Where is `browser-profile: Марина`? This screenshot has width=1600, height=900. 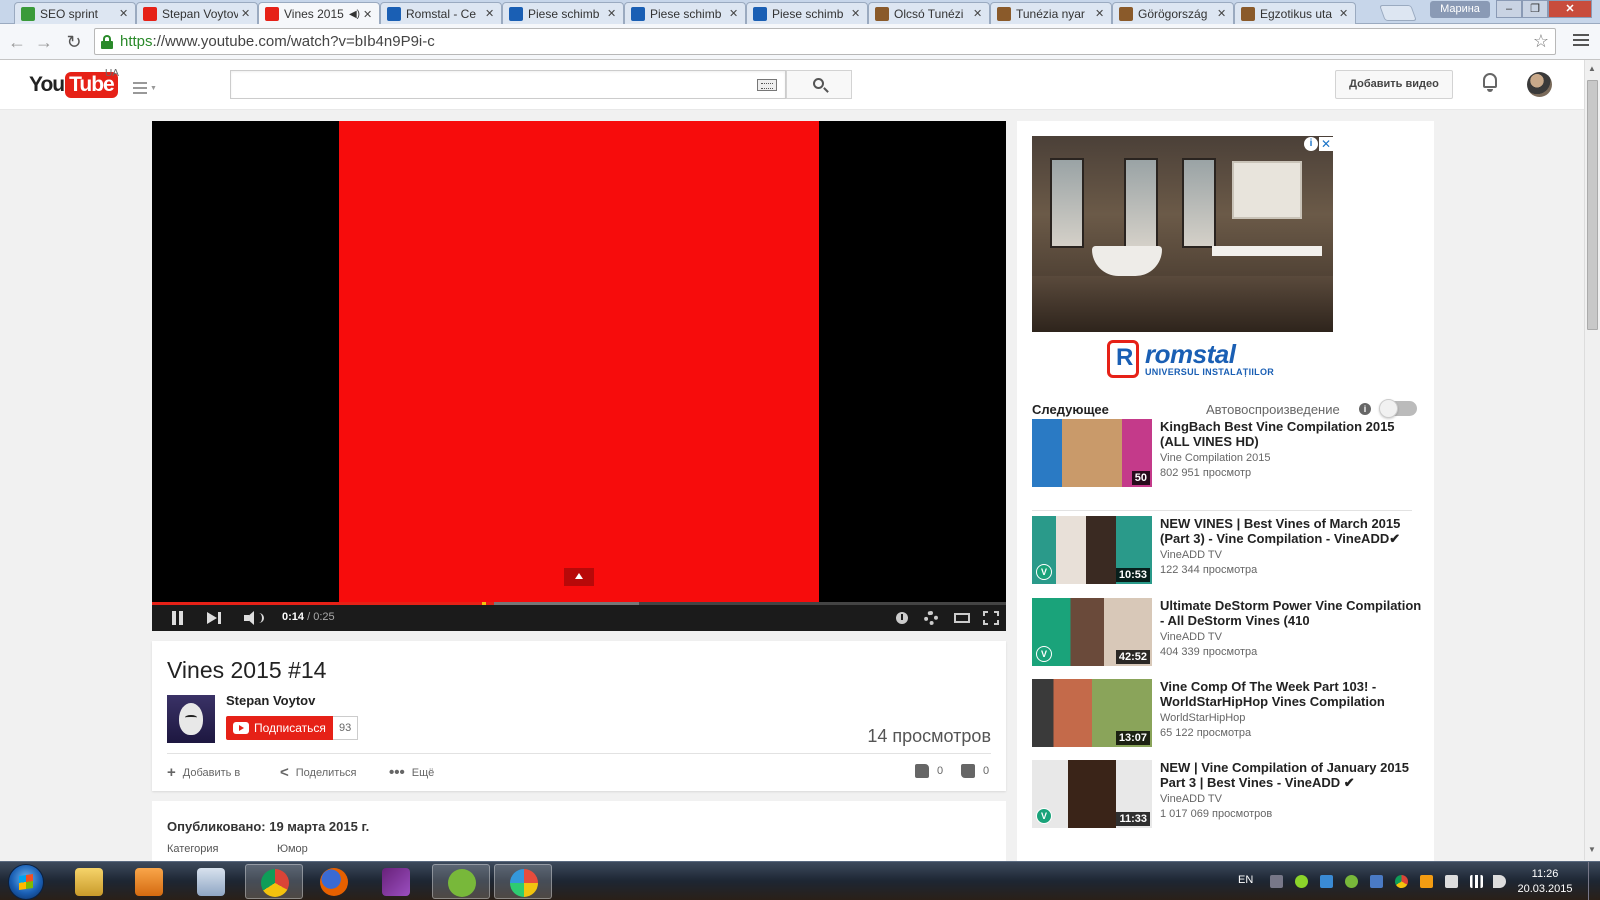 browser-profile: Марина is located at coordinates (1460, 9).